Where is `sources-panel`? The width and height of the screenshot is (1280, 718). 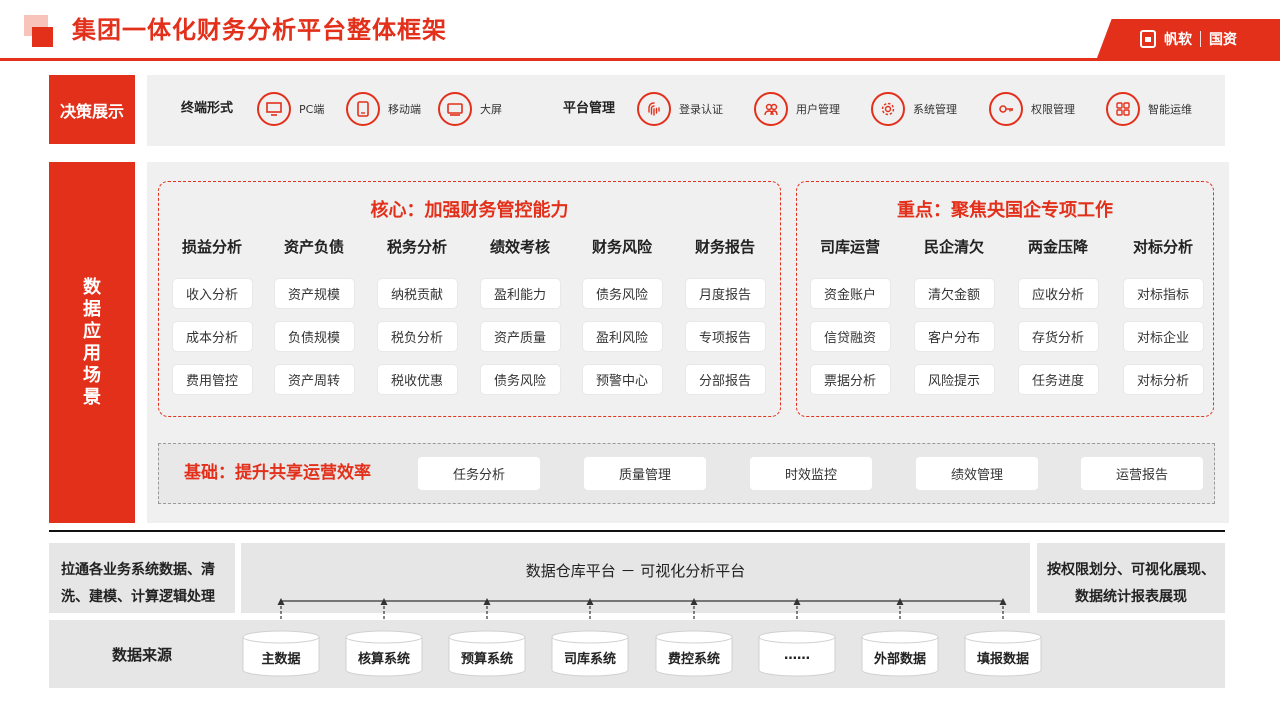
sources-panel is located at coordinates (637, 654).